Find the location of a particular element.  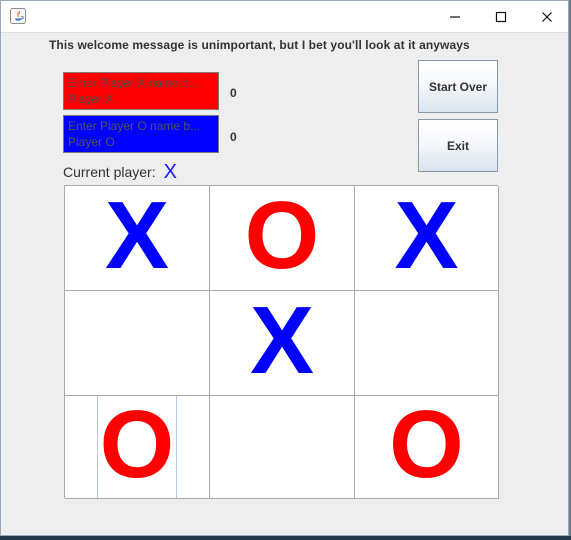

board-cell-5: X is located at coordinates (282, 343).